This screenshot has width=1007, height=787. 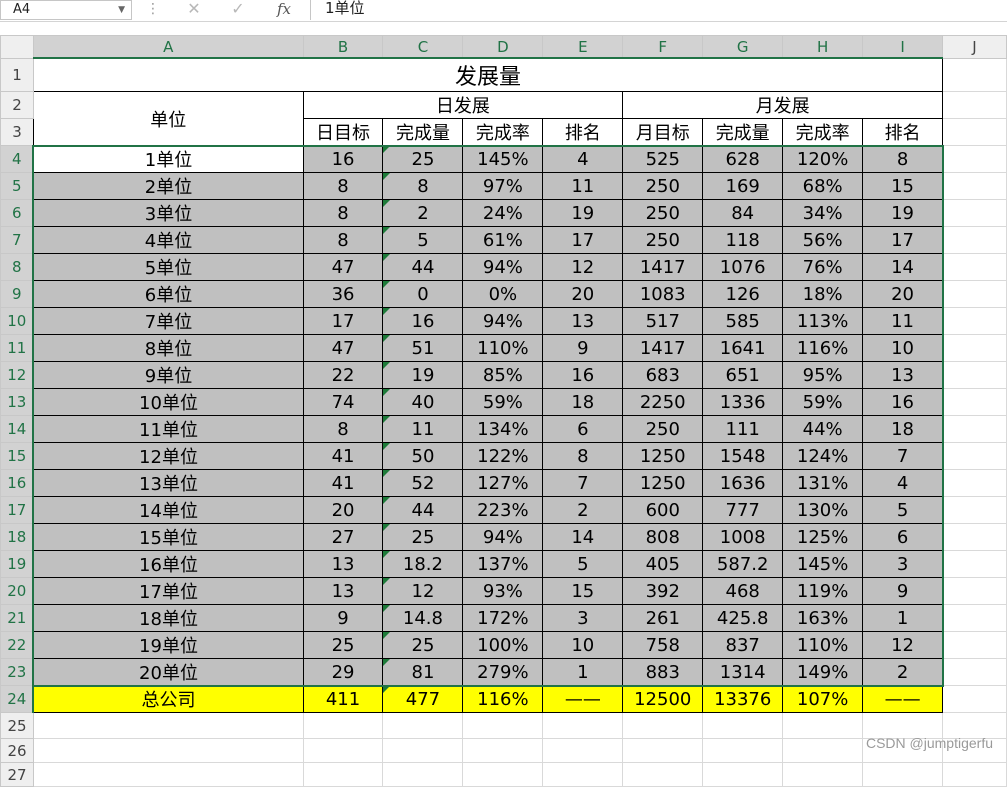 I want to click on row-header: 21, so click(x=17, y=618).